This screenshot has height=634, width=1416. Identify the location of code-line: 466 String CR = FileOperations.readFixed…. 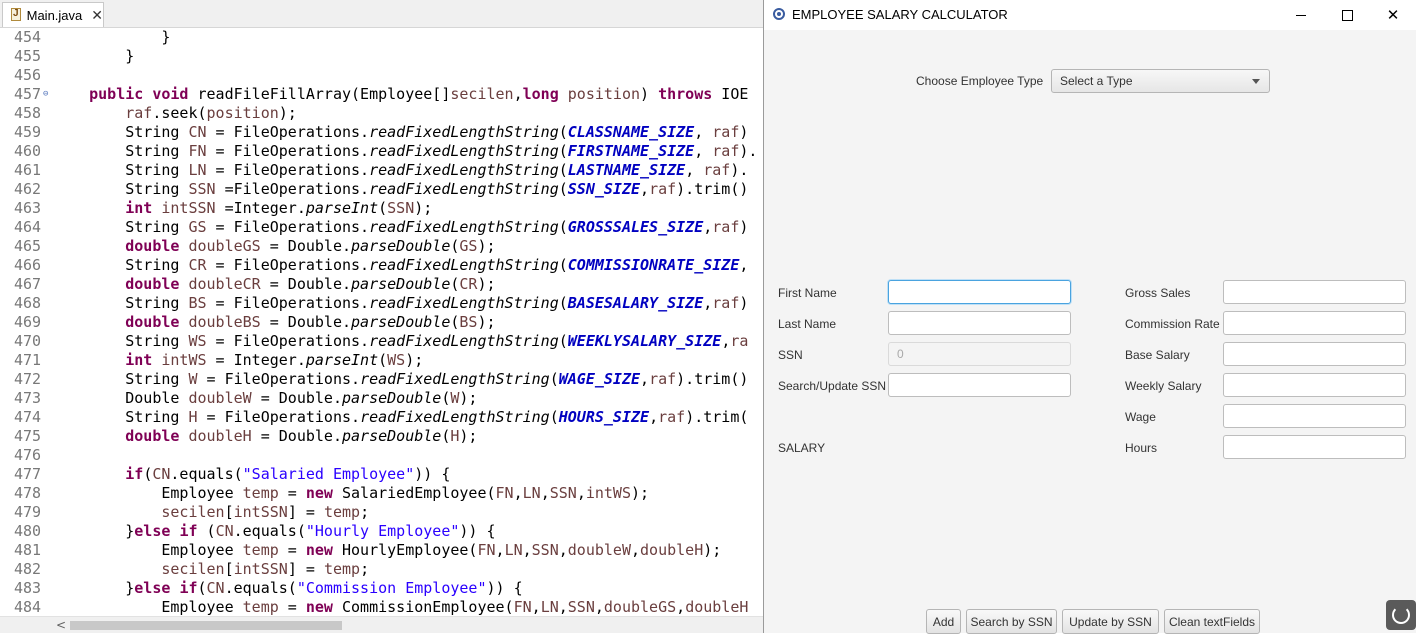
(382, 265).